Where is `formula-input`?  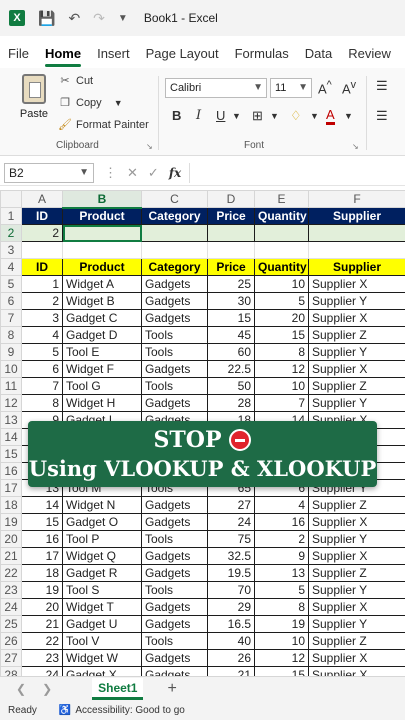
formula-input is located at coordinates (297, 172).